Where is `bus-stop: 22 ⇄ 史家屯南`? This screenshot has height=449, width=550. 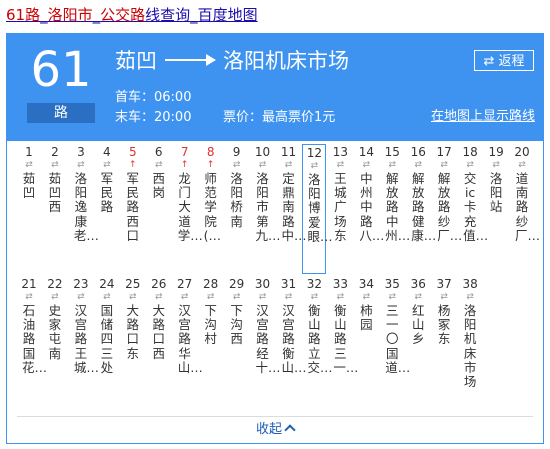
bus-stop: 22 ⇄ 史家屯南 is located at coordinates (55, 318).